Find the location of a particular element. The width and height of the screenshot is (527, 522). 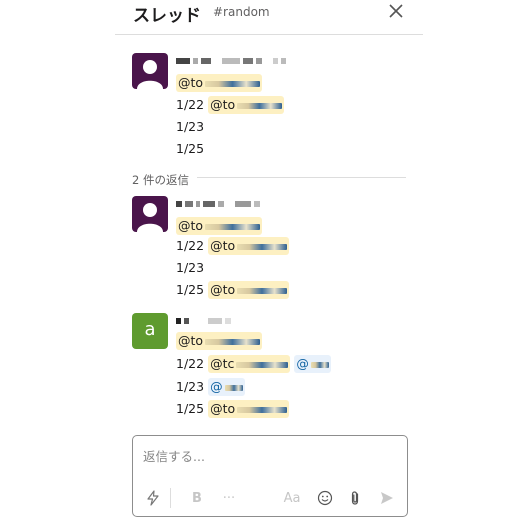

reply-input is located at coordinates (268, 456).